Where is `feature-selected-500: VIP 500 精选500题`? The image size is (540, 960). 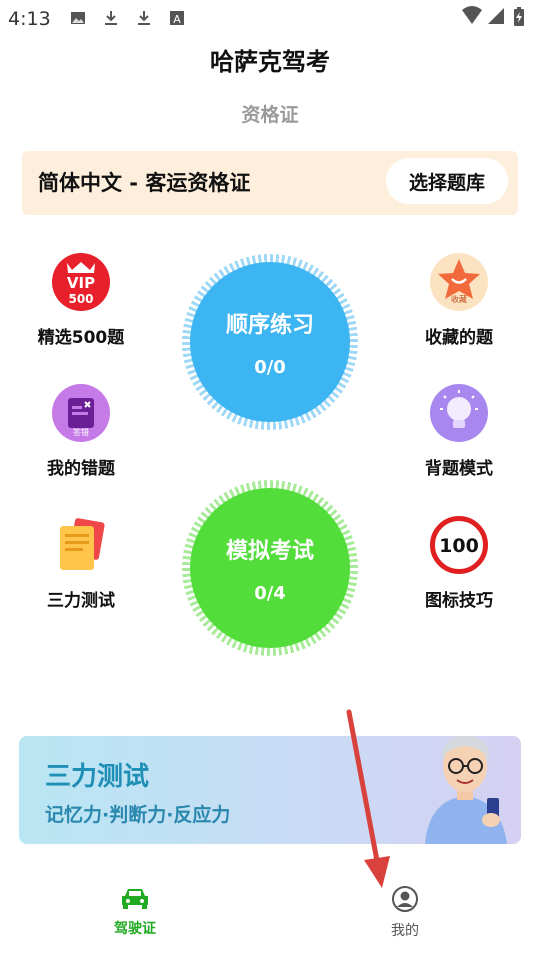 feature-selected-500: VIP 500 精选500题 is located at coordinates (81, 300).